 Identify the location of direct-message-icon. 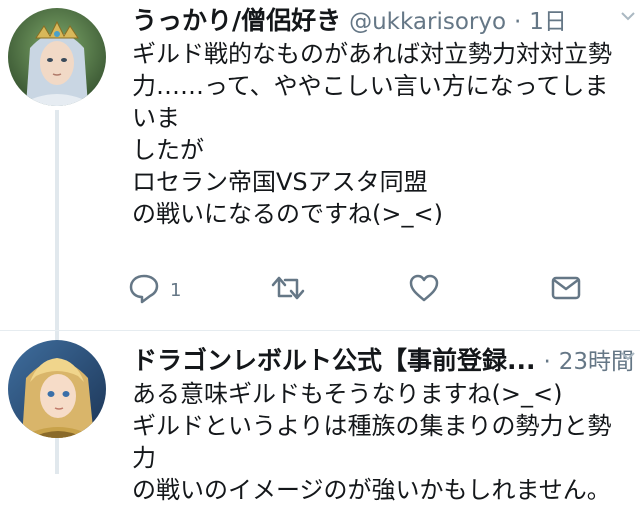
(566, 290).